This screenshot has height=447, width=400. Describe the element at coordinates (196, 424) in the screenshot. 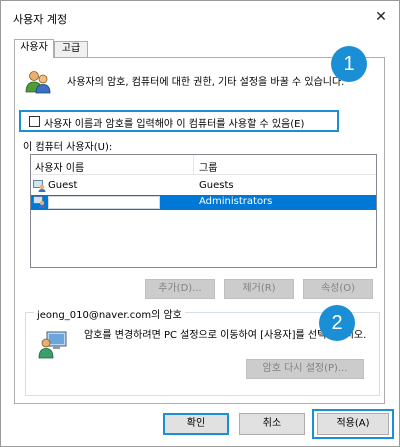

I see `ok-button: 확인` at that location.